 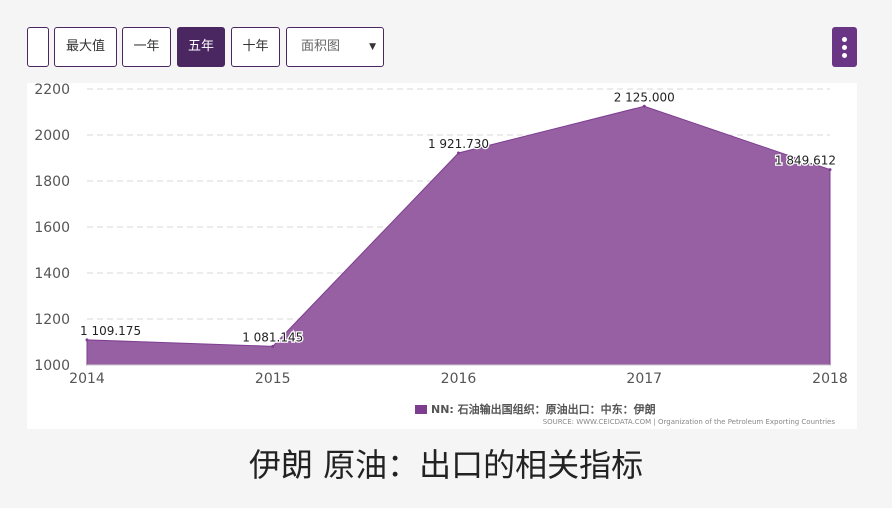 What do you see at coordinates (52, 90) in the screenshot?
I see `y-tick-label: 2200` at bounding box center [52, 90].